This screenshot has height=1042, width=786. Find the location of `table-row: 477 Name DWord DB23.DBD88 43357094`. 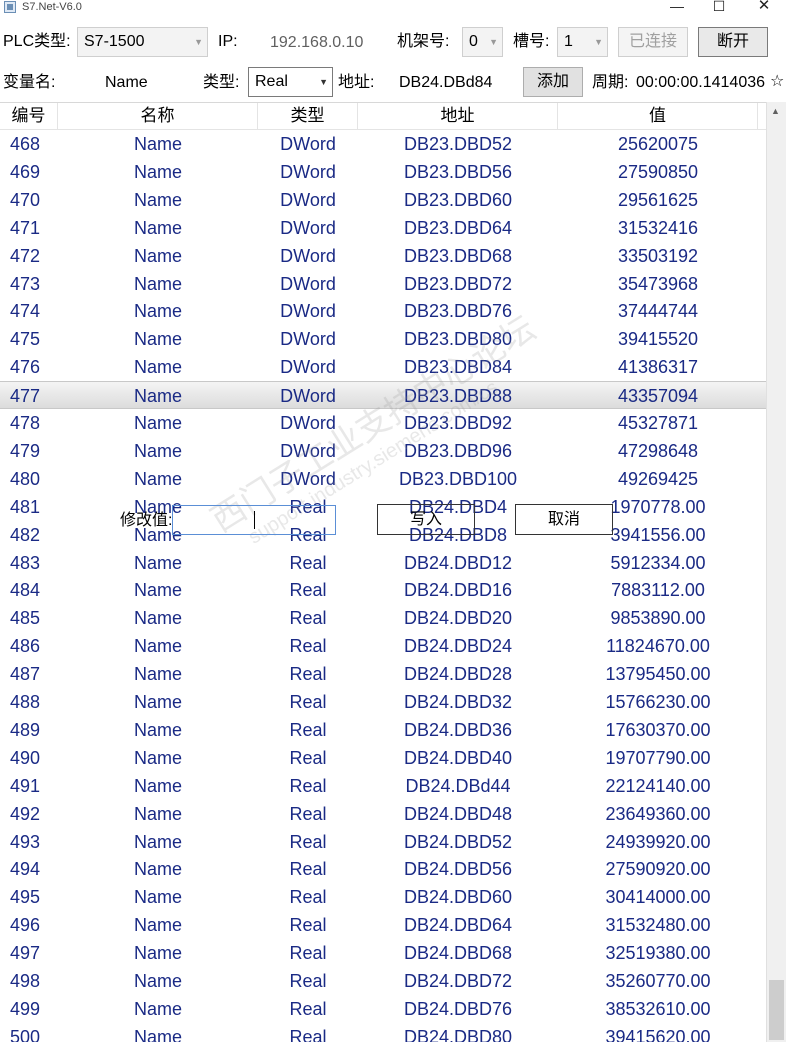

table-row: 477 Name DWord DB23.DBD88 43357094 is located at coordinates (383, 395).